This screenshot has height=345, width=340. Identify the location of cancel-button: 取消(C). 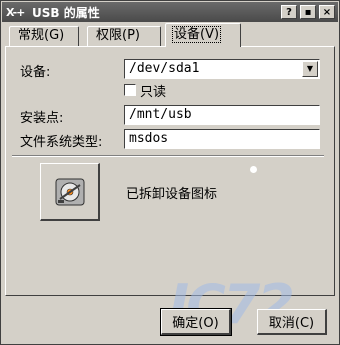
(292, 322).